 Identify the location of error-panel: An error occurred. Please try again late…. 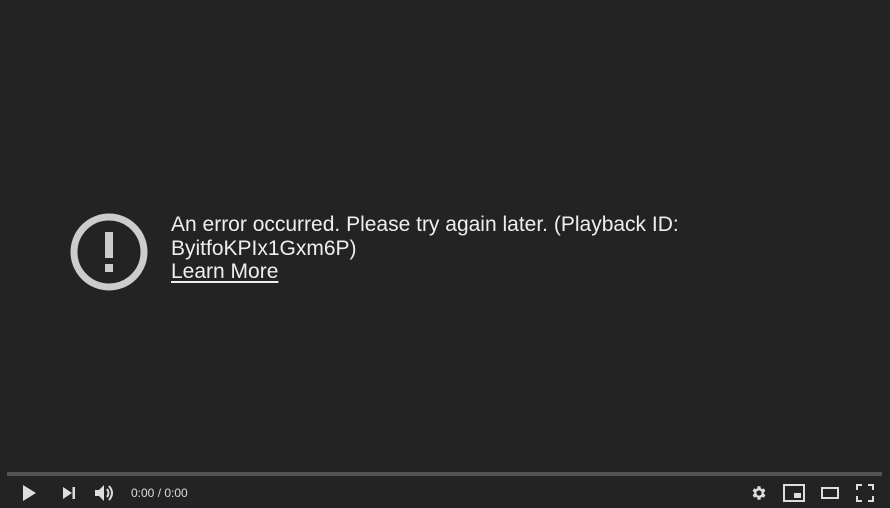
(400, 252).